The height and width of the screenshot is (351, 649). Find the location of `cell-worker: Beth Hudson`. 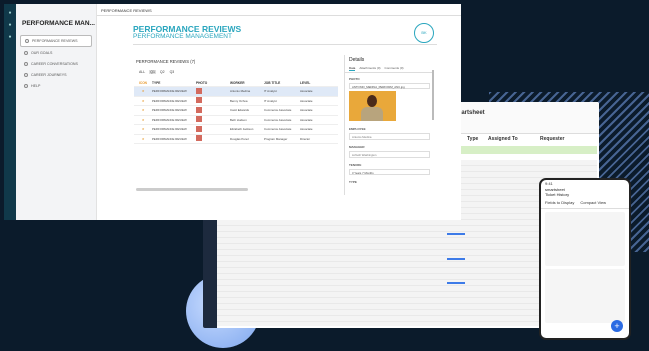

cell-worker: Beth Hudson is located at coordinates (238, 119).